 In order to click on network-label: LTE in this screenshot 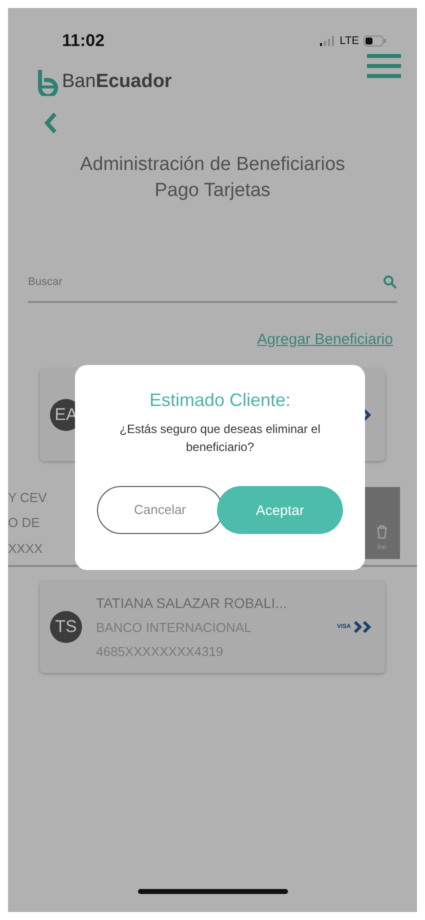, I will do `click(349, 41)`.